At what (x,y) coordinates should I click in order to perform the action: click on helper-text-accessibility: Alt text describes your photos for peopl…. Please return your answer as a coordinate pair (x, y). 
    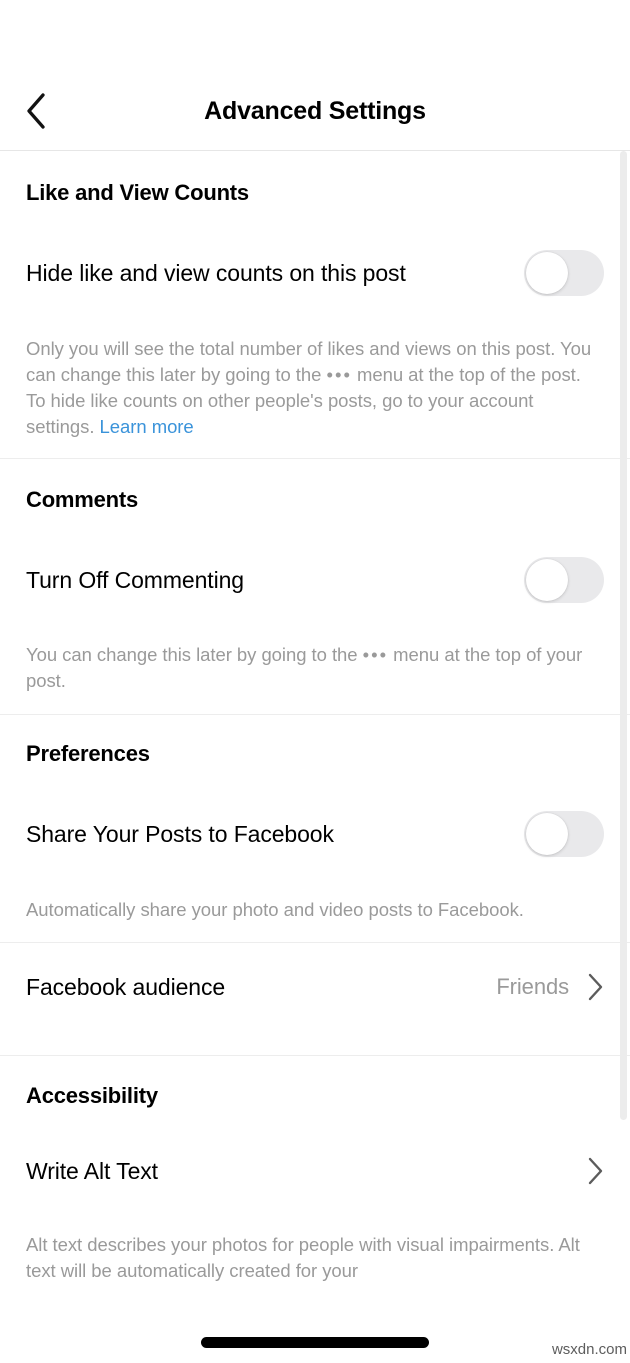
    Looking at the image, I should click on (303, 1257).